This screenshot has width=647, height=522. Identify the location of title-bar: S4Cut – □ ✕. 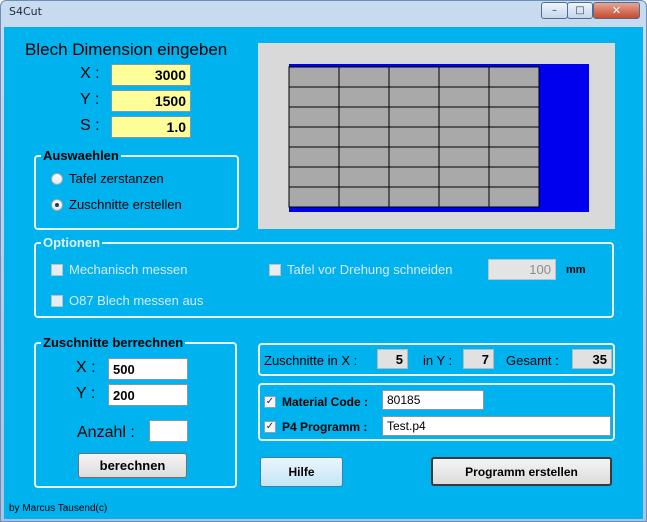
(323, 12).